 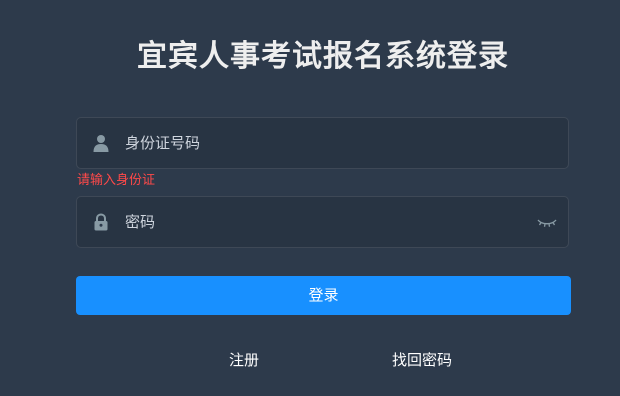 What do you see at coordinates (322, 222) in the screenshot?
I see `password-field: 密码` at bounding box center [322, 222].